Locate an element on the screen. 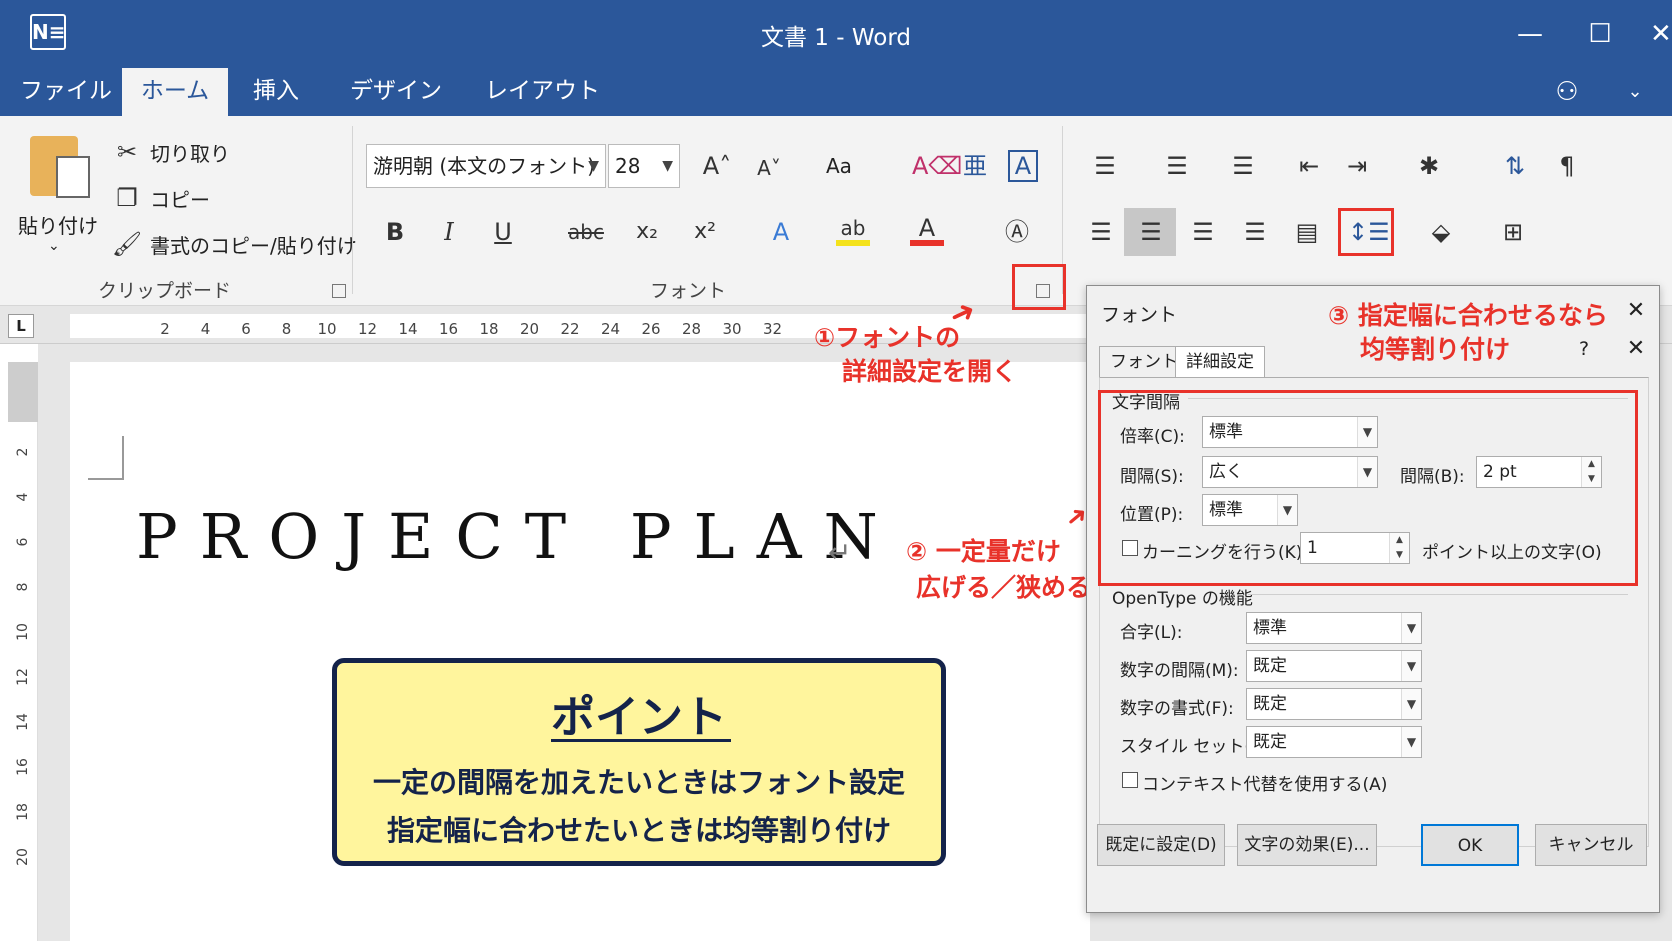 This screenshot has height=941, width=1672. shading-icon: ⬙ is located at coordinates (1441, 233).